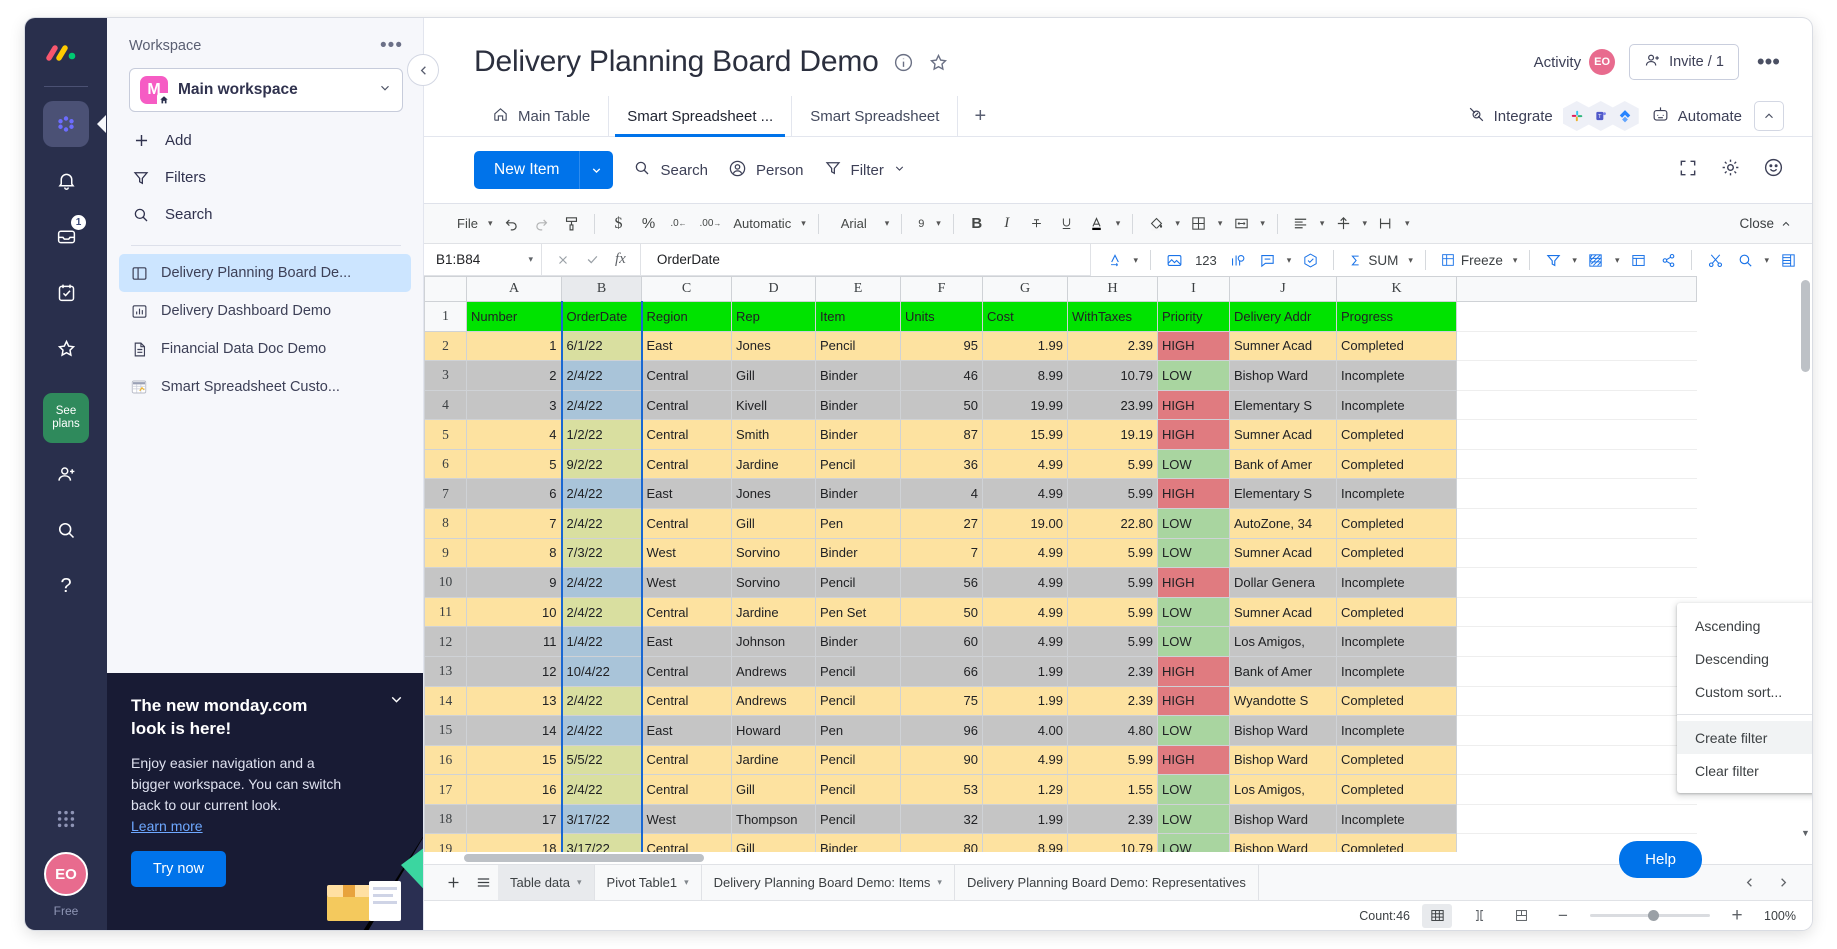  What do you see at coordinates (445, 316) in the screenshot?
I see `row-header-1: 1` at bounding box center [445, 316].